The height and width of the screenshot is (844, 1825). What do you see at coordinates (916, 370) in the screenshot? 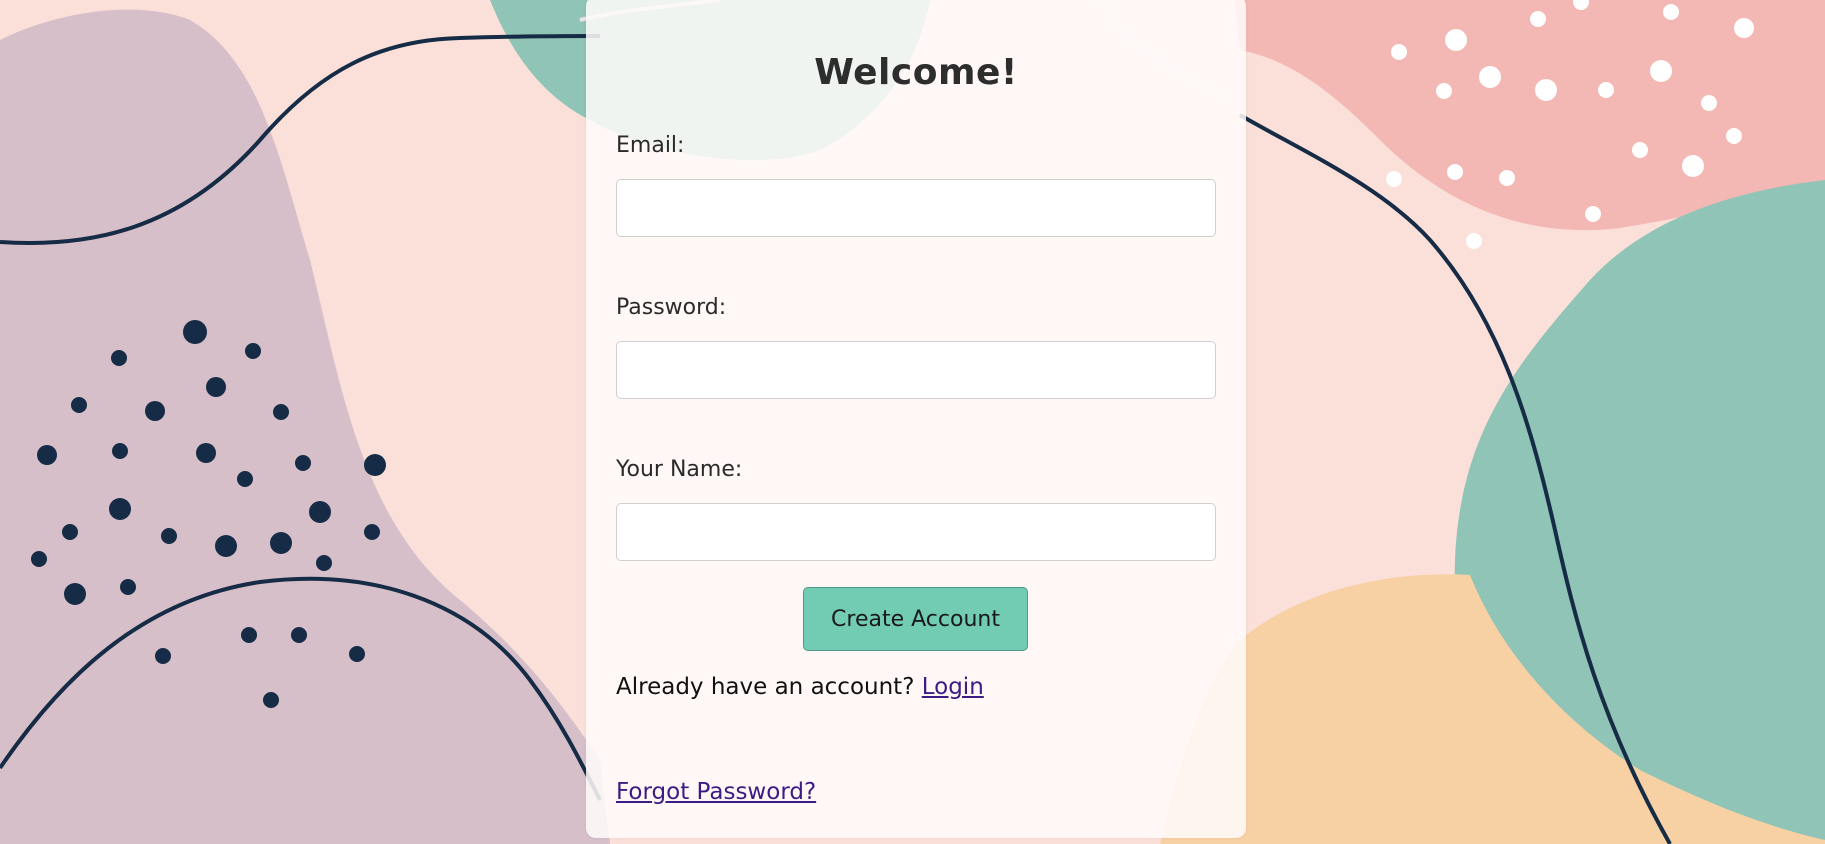
I see `password-field` at bounding box center [916, 370].